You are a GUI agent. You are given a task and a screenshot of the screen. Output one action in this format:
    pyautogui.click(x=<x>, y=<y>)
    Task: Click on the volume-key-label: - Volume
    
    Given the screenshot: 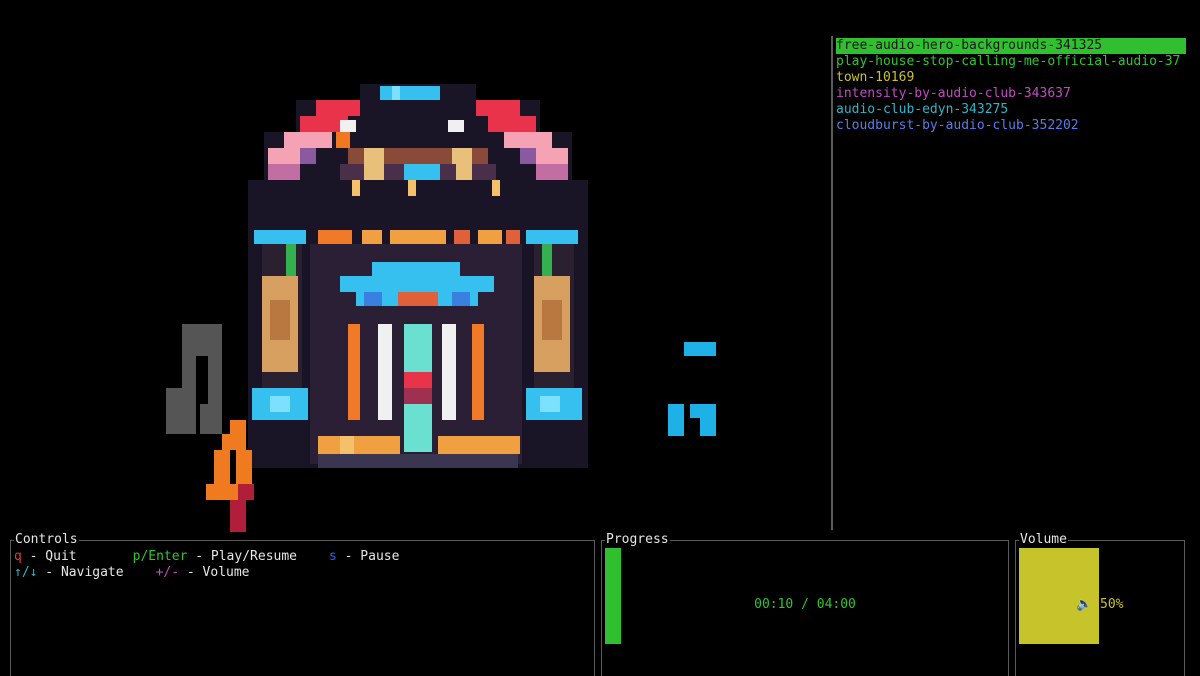 What is the action you would take?
    pyautogui.click(x=214, y=572)
    